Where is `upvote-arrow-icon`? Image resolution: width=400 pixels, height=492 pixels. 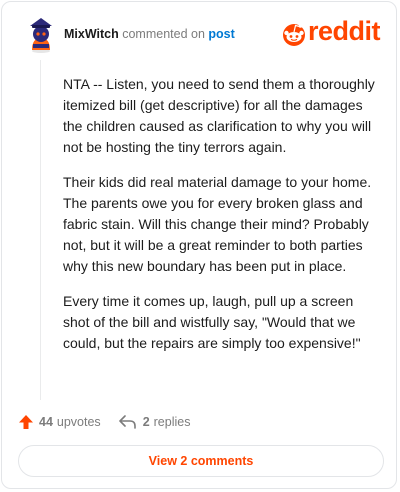 upvote-arrow-icon is located at coordinates (26, 422).